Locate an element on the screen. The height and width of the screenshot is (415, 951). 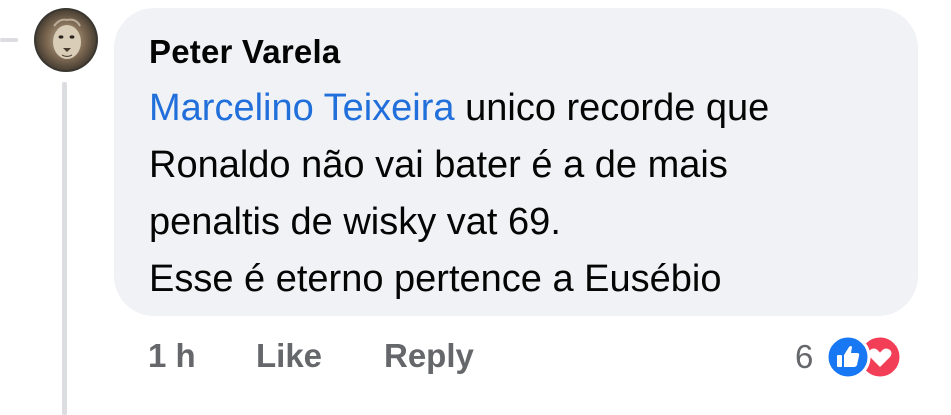
comment-line-3: penaltis de wisky vat 69. is located at coordinates (355, 222).